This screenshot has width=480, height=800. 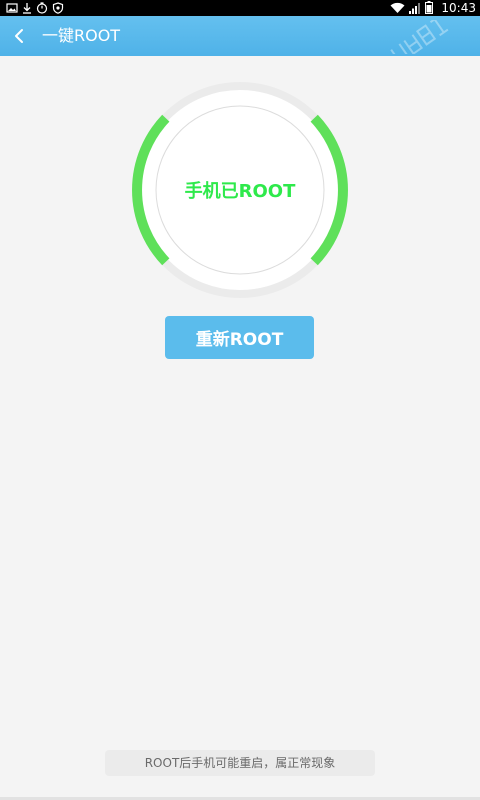 I want to click on root-status-text: 手机已ROOT, so click(x=240, y=191).